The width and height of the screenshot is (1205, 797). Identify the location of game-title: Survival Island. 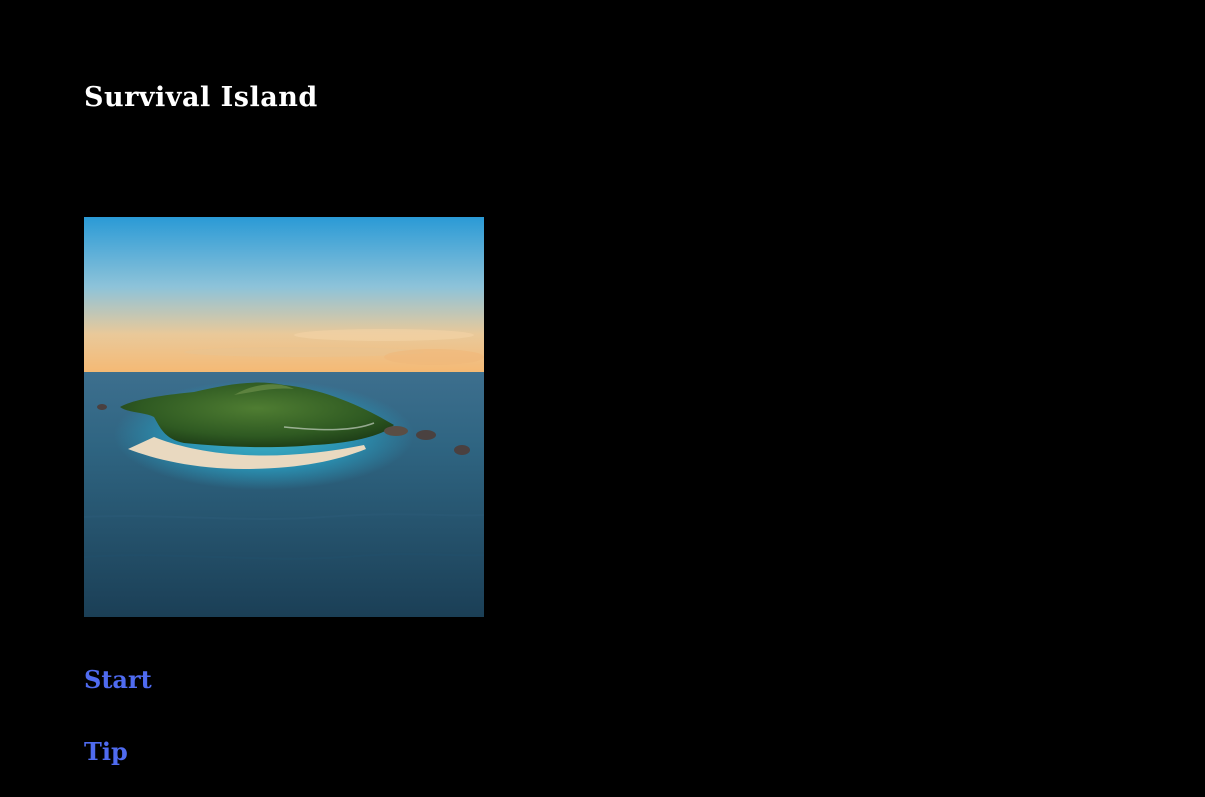
(201, 97).